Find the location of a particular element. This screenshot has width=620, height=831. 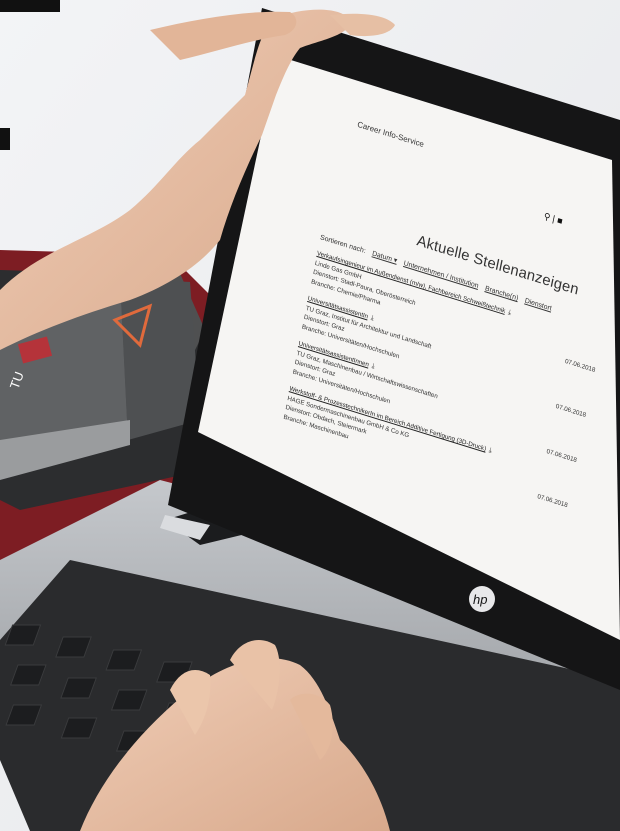

user-icon: ■ is located at coordinates (559, 220).